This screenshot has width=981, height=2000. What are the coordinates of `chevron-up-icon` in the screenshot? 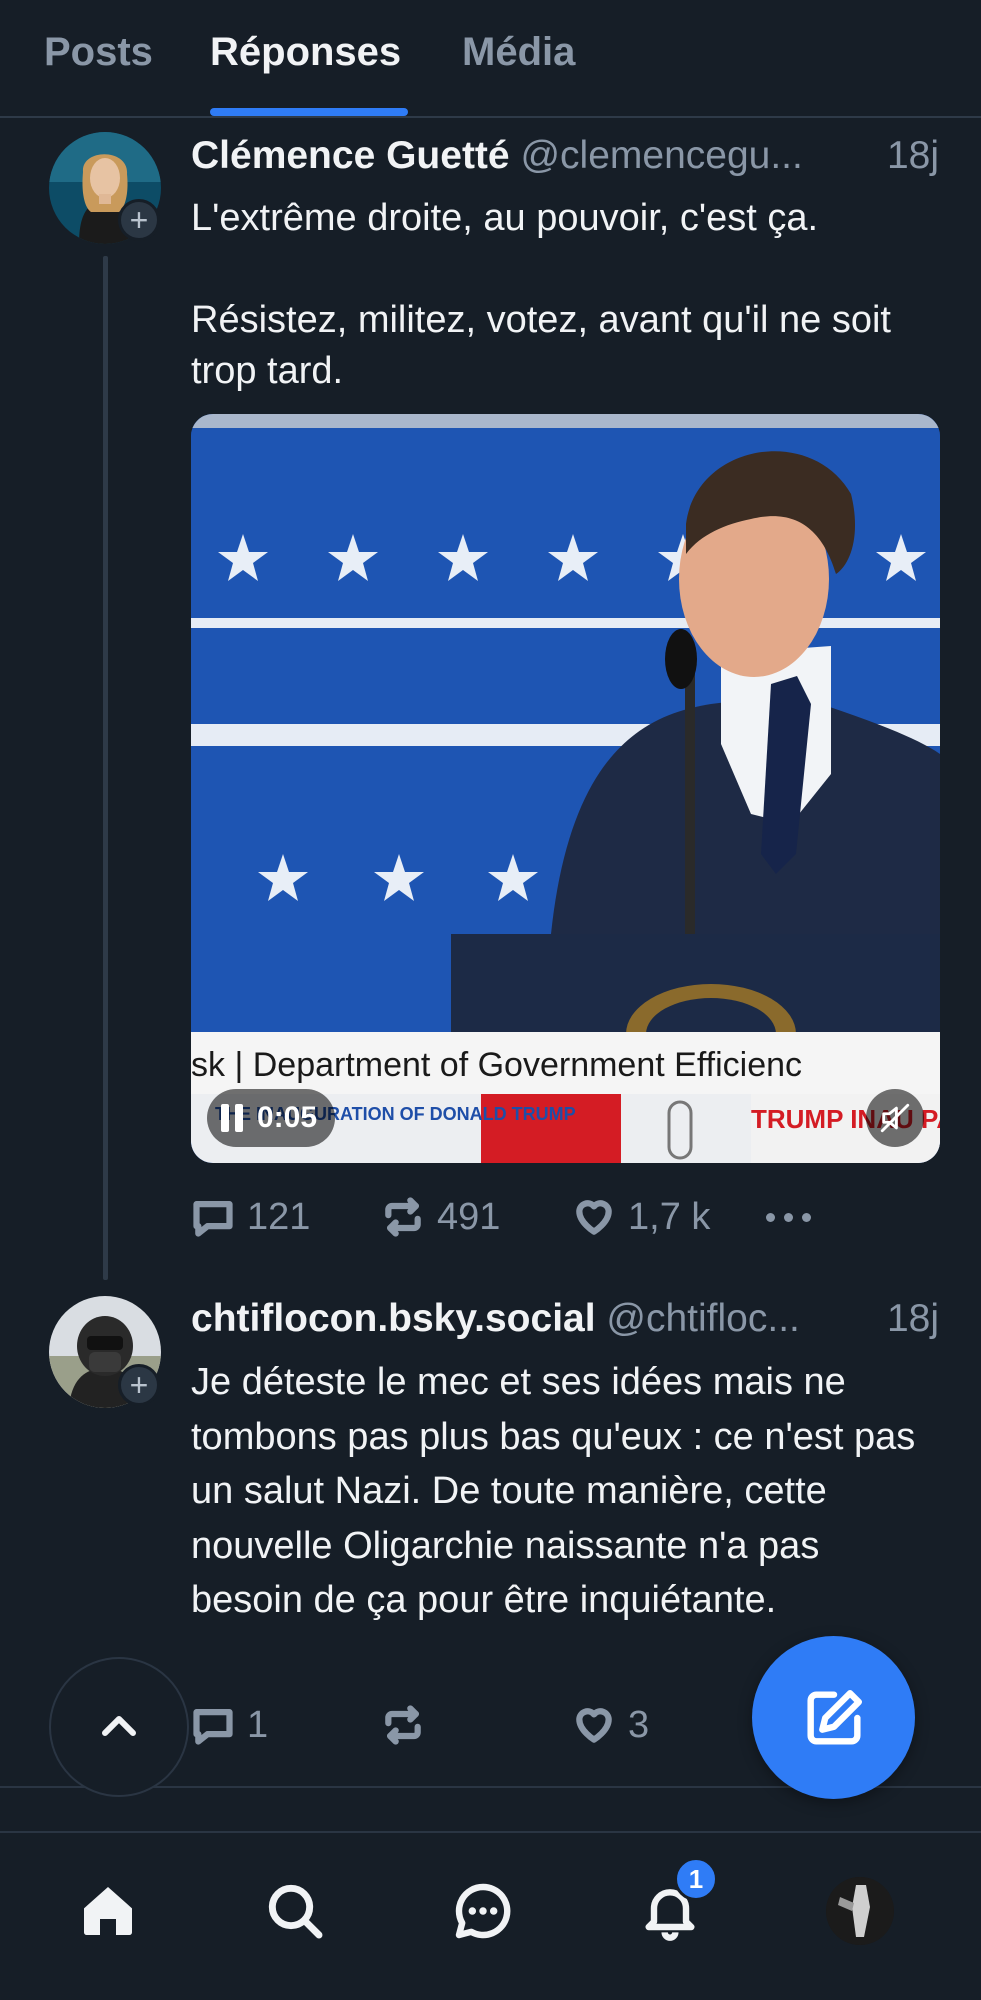 It's located at (119, 1726).